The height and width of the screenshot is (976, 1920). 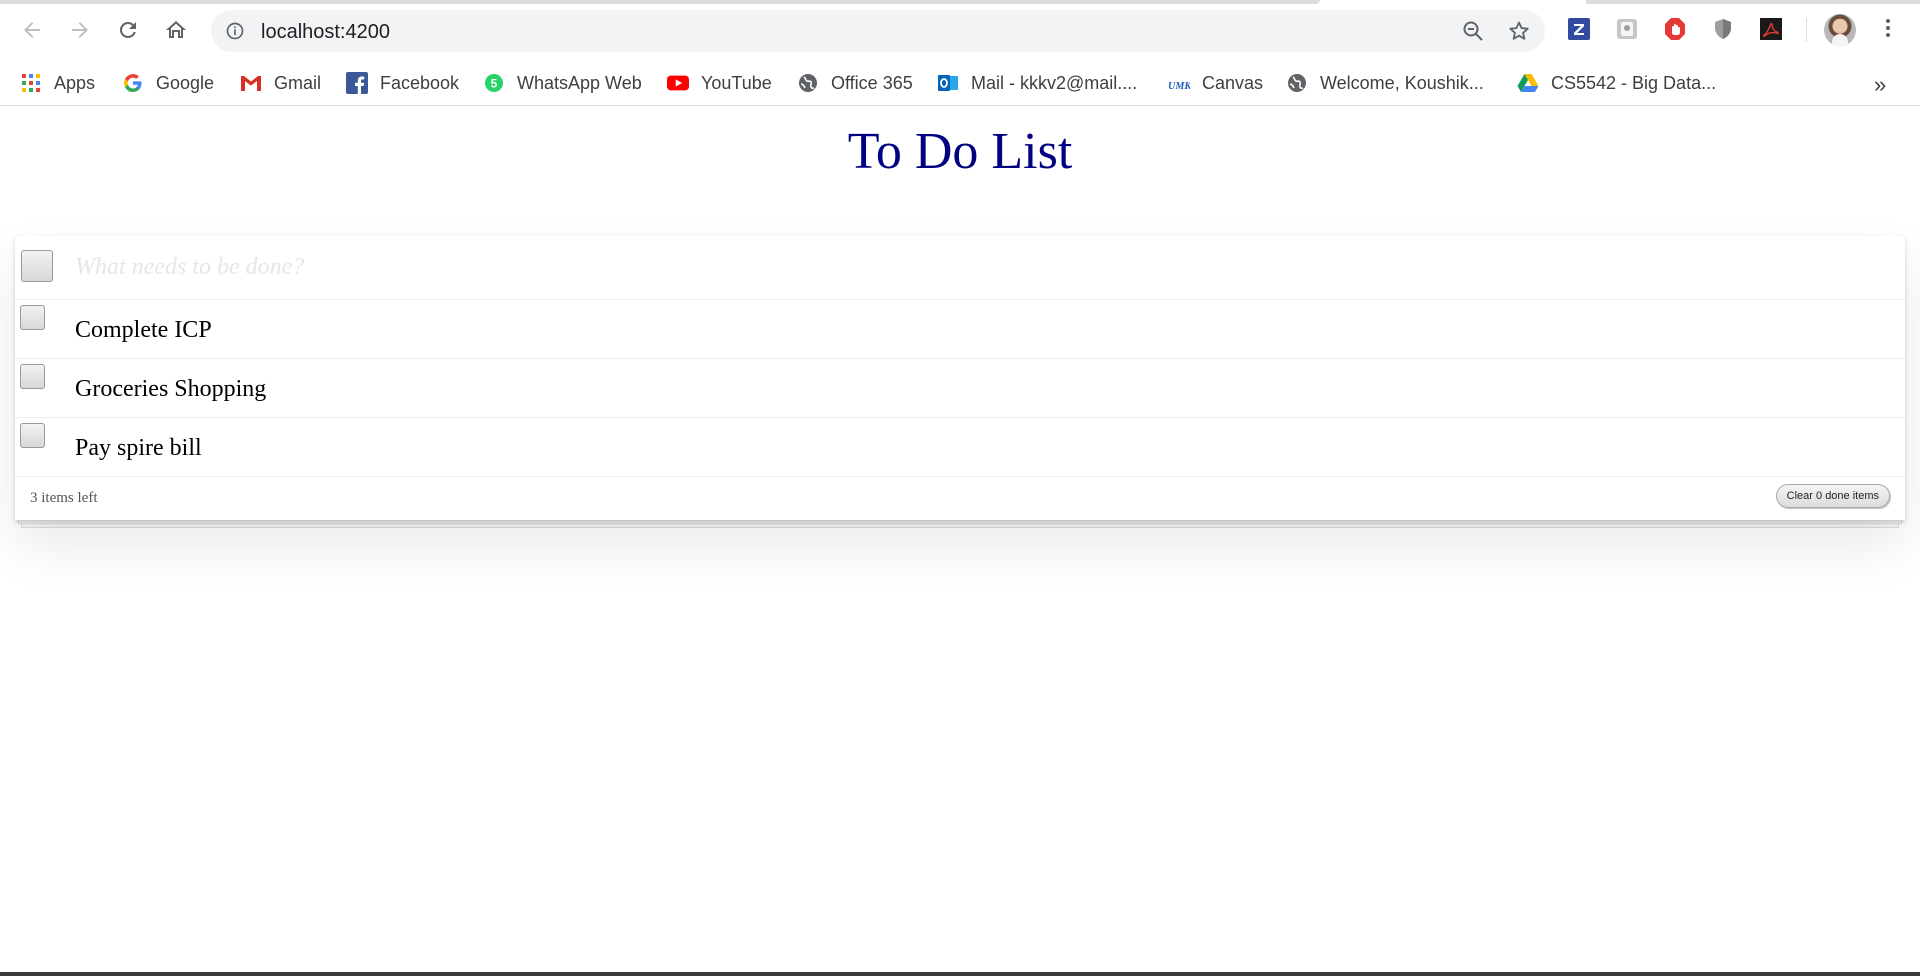 I want to click on shield-icon, so click(x=1723, y=29).